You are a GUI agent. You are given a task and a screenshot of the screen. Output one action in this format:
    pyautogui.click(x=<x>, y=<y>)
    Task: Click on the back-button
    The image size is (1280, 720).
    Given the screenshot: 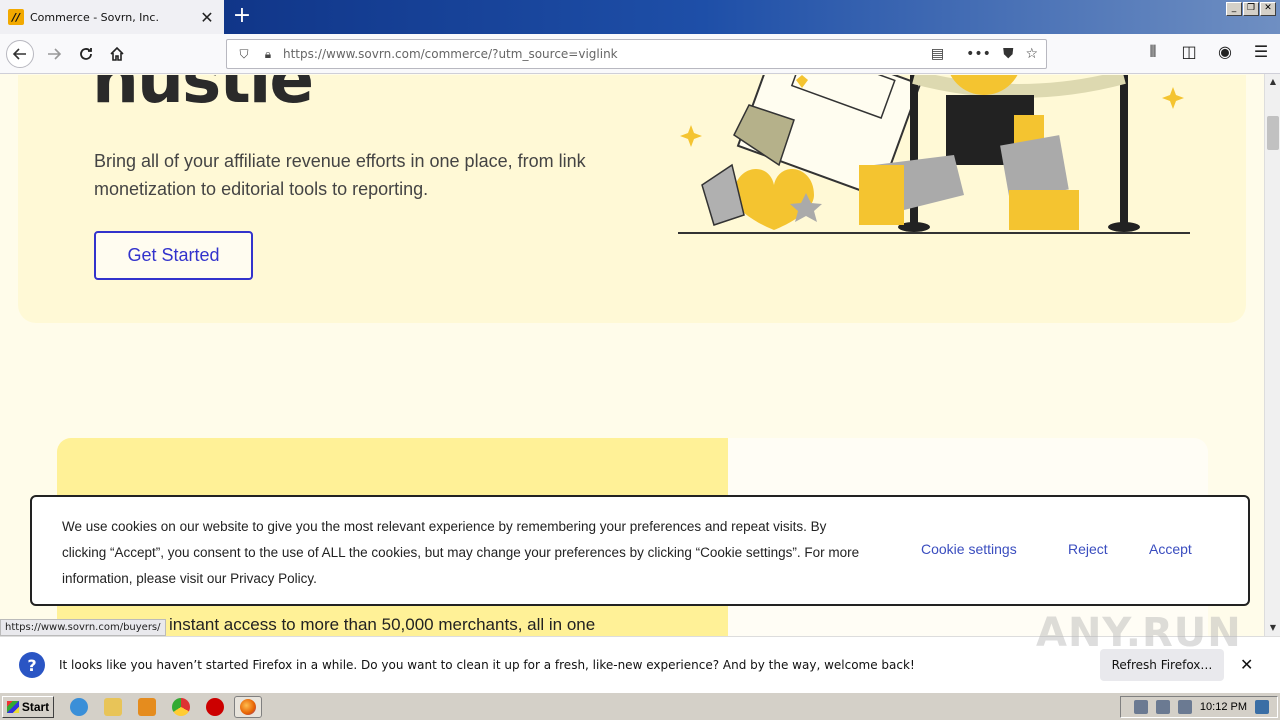 What is the action you would take?
    pyautogui.click(x=20, y=54)
    